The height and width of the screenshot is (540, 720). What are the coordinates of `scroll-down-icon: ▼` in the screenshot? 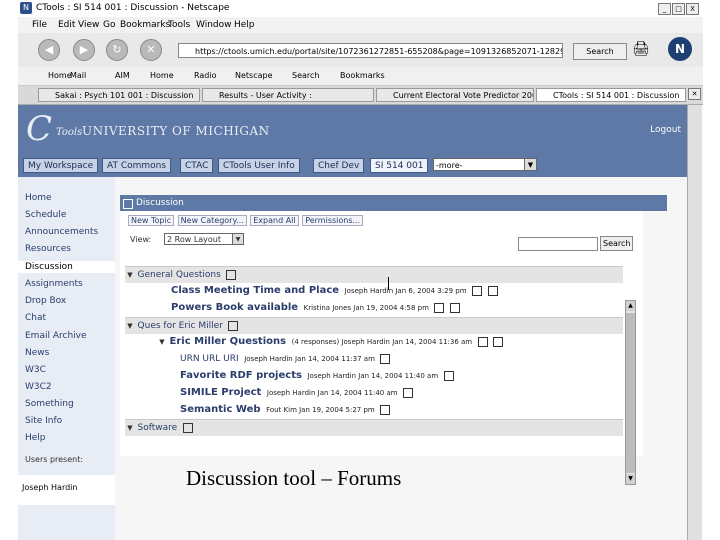 It's located at (630, 479).